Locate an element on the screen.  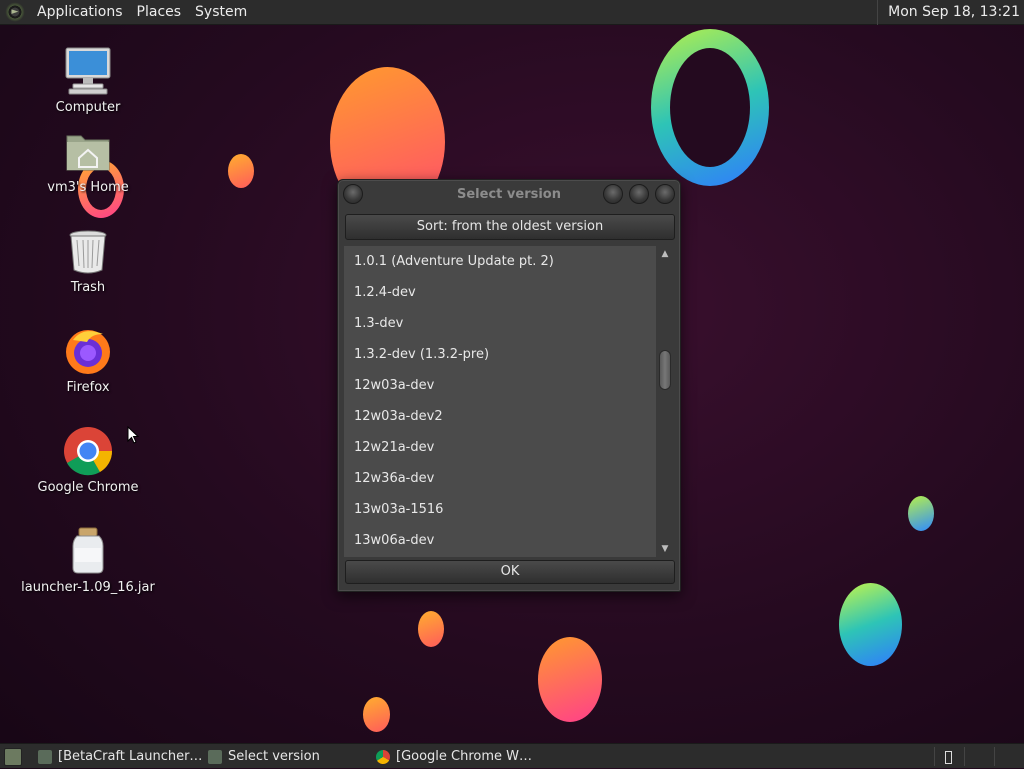
desktop-icon-label: launcher-1.09_16.jar is located at coordinates (88, 587).